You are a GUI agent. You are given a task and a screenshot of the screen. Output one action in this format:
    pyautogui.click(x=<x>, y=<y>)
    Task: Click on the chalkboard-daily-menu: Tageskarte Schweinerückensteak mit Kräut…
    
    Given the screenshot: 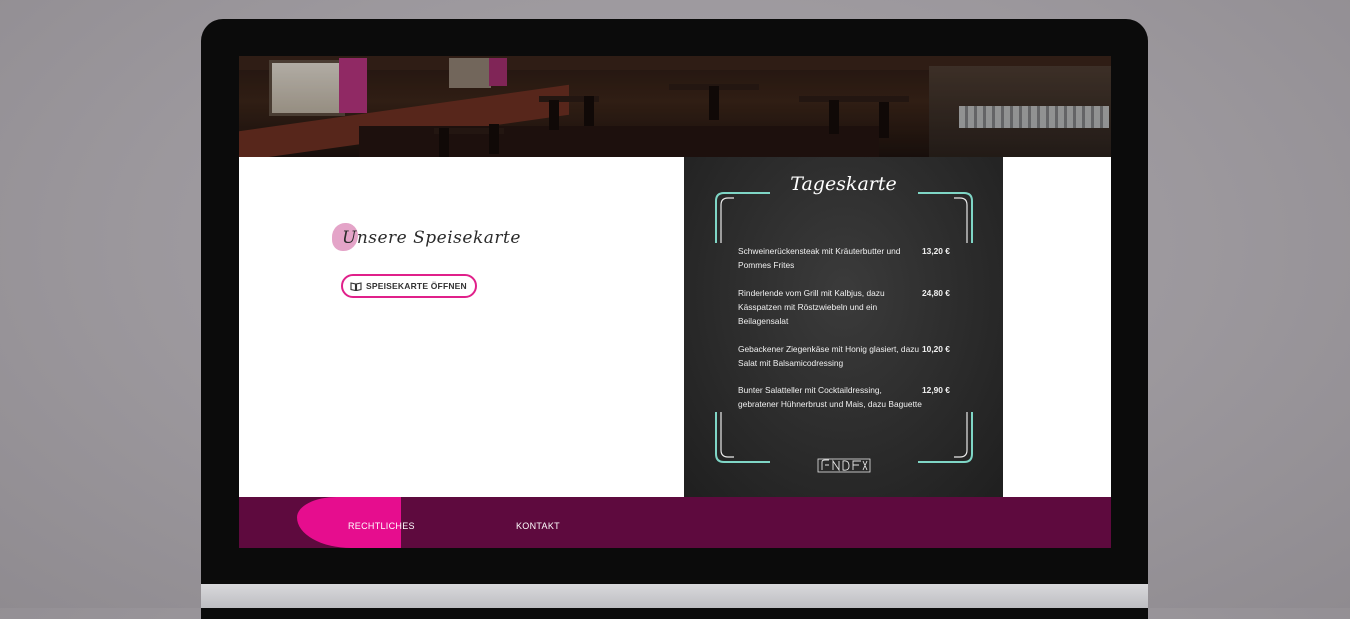 What is the action you would take?
    pyautogui.click(x=843, y=327)
    